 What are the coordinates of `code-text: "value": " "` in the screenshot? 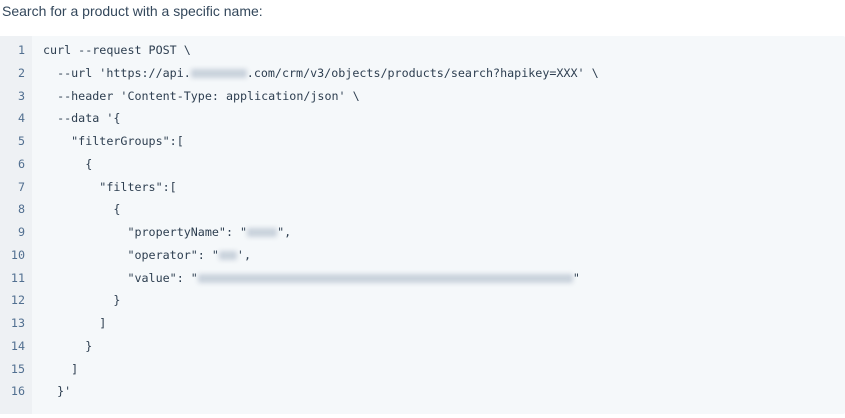 It's located at (311, 282).